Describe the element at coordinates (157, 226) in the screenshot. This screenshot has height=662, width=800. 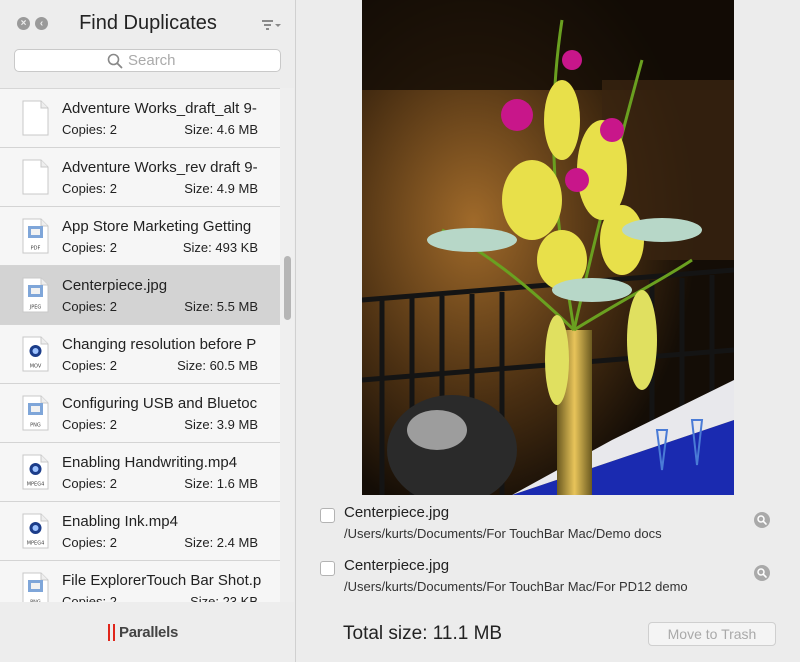
I see `file-name: App Store Marketing Getting` at that location.